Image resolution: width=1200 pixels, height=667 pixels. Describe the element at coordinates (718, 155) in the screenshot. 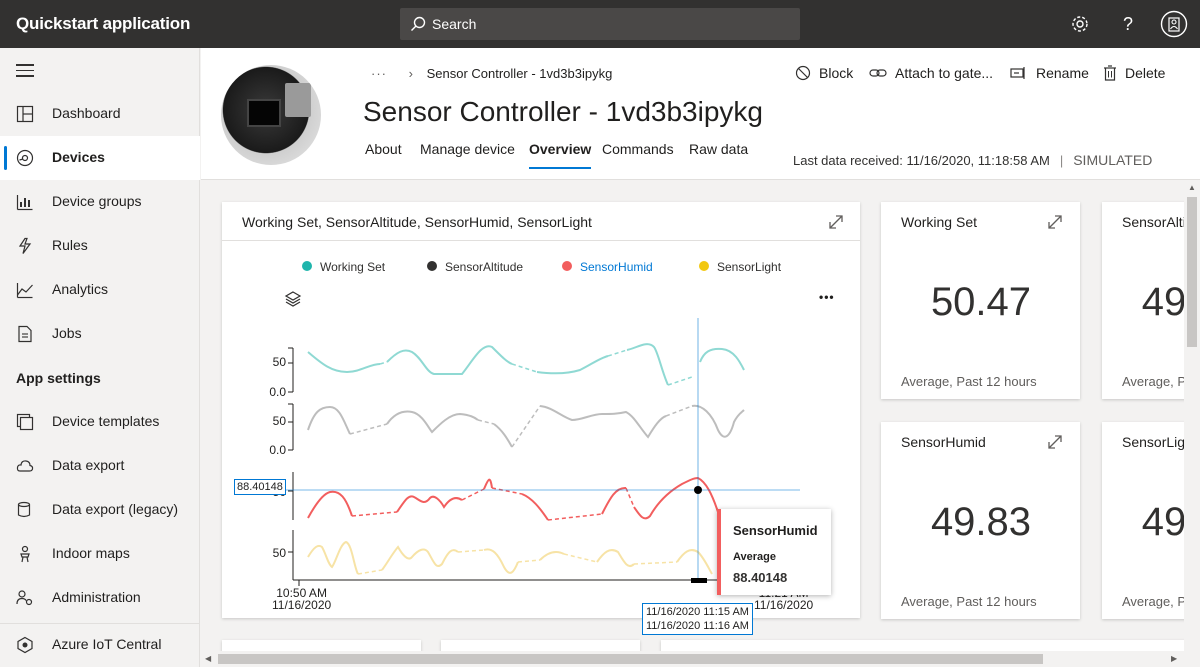

I see `tab-raw-data: Raw data` at that location.